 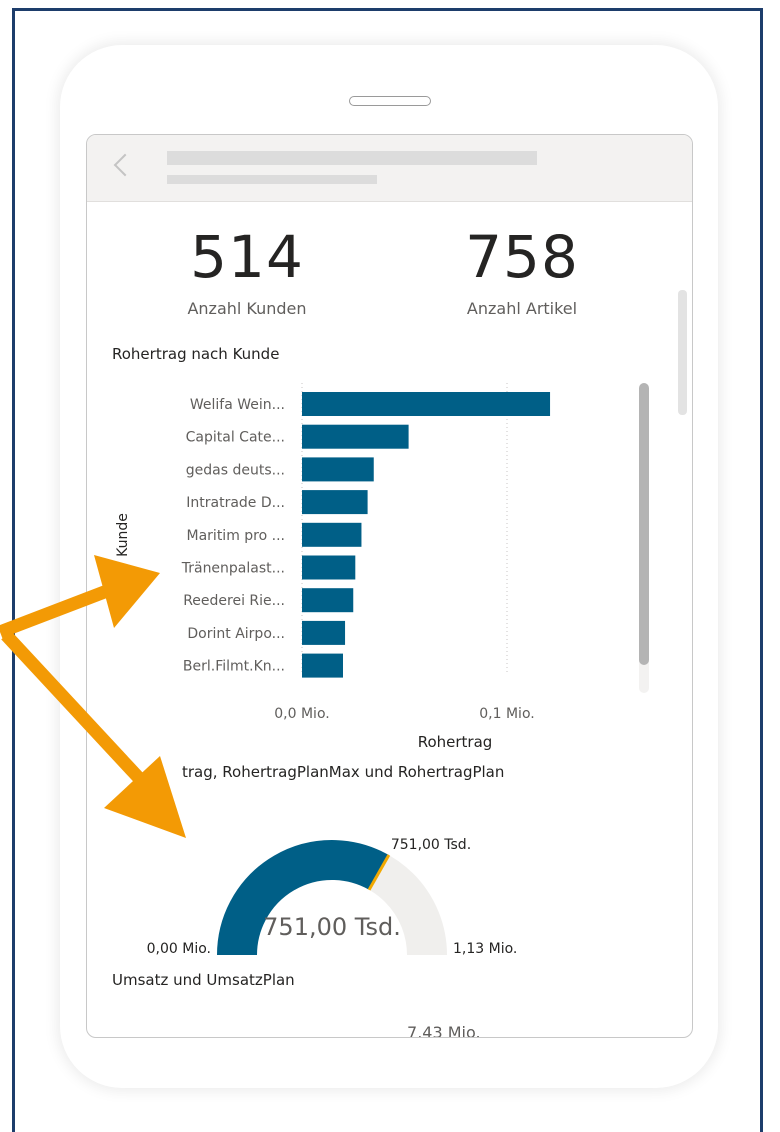 I want to click on x-tick-label: 0,0 Mio., so click(x=301, y=714).